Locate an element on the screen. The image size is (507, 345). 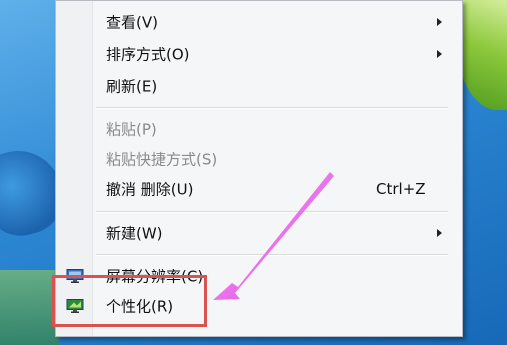
annotation-arrow is located at coordinates (273, 236).